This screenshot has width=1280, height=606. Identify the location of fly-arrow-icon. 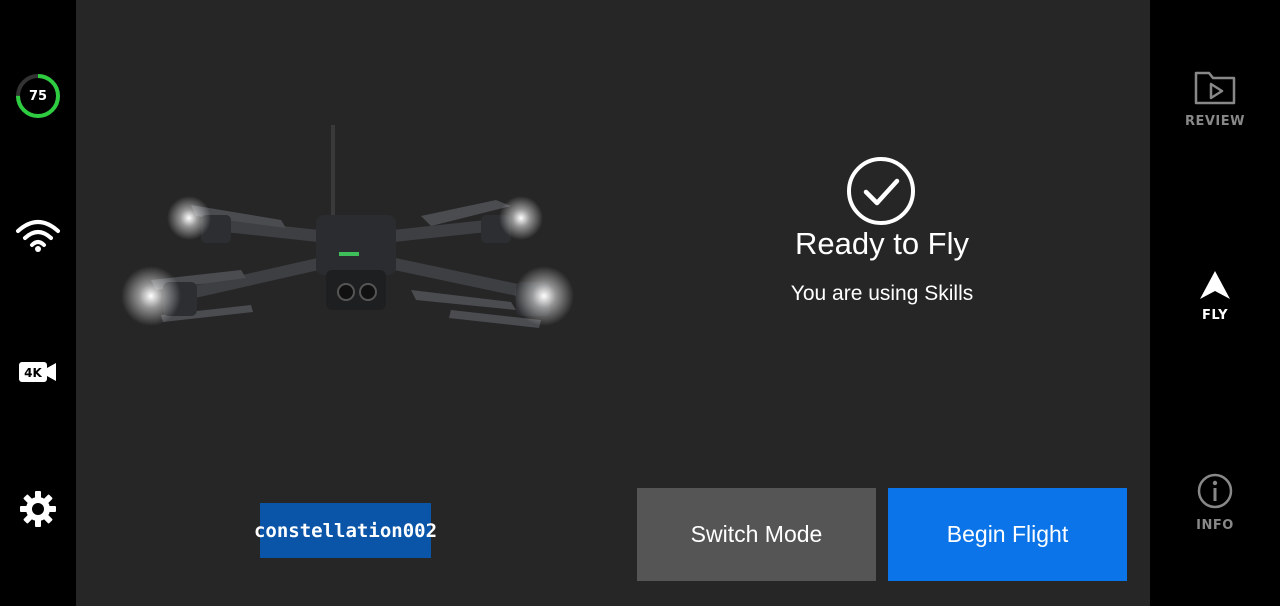
(1215, 285).